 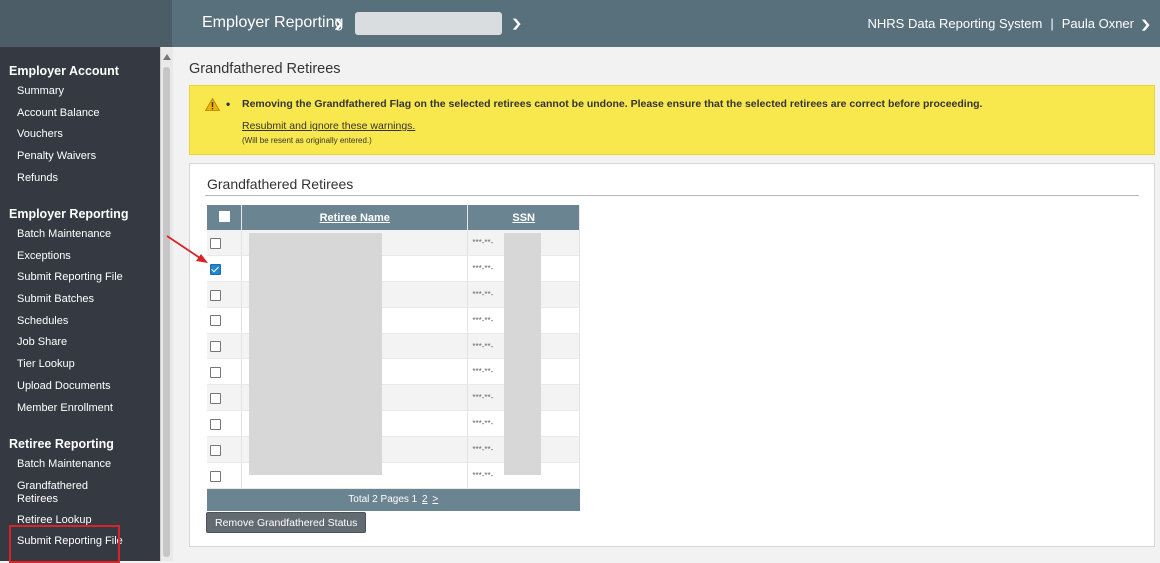 I want to click on warning-icon, so click(x=212, y=104).